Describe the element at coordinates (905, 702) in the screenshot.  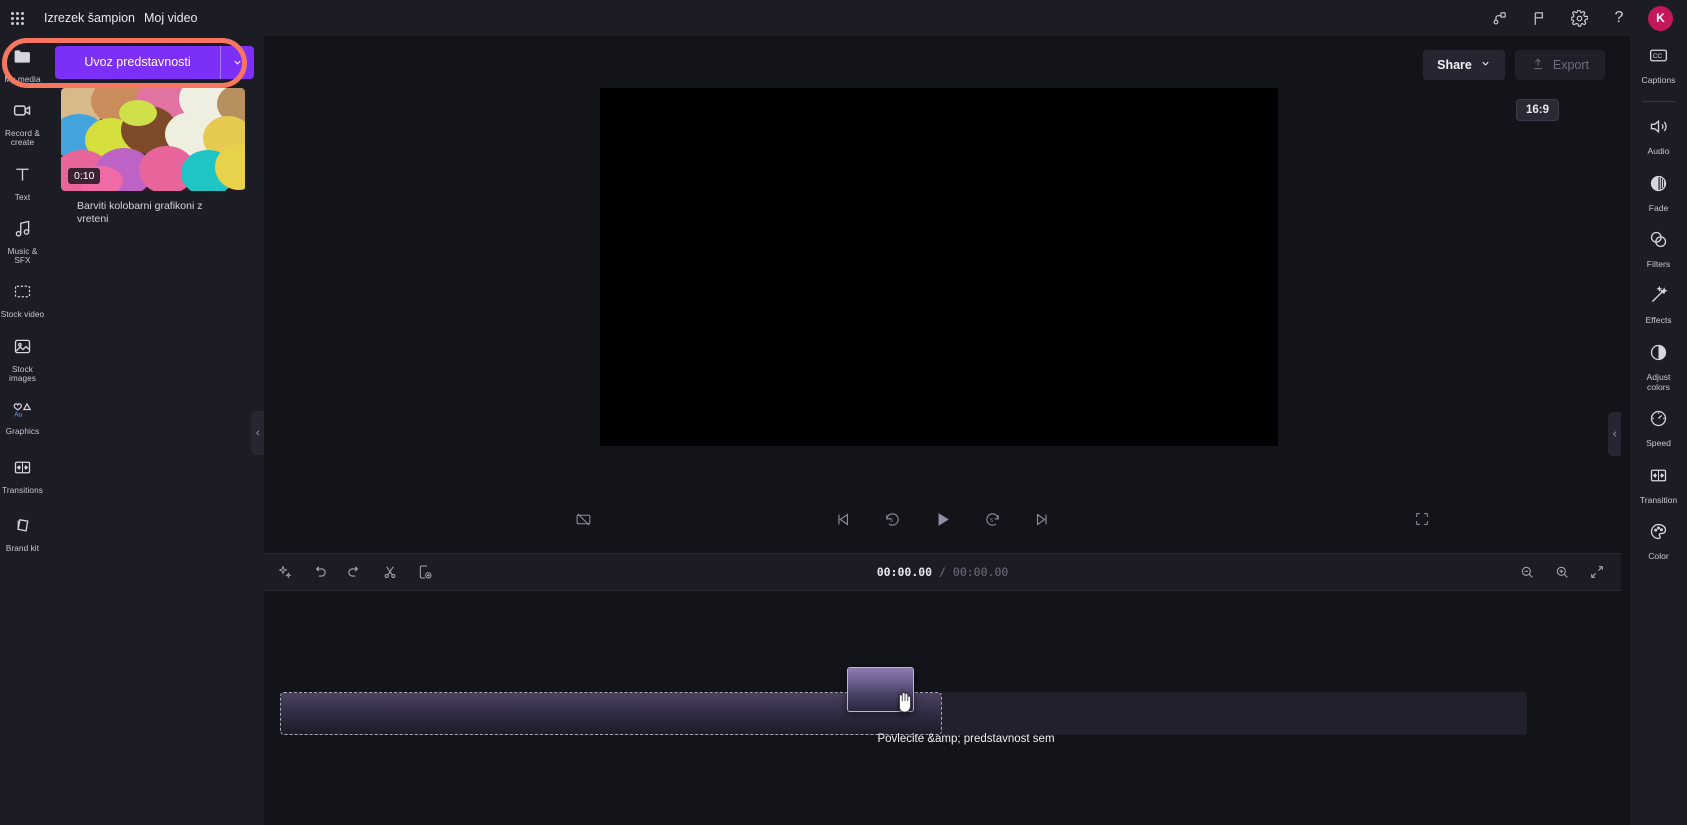
I see `hand-cursor-icon` at that location.